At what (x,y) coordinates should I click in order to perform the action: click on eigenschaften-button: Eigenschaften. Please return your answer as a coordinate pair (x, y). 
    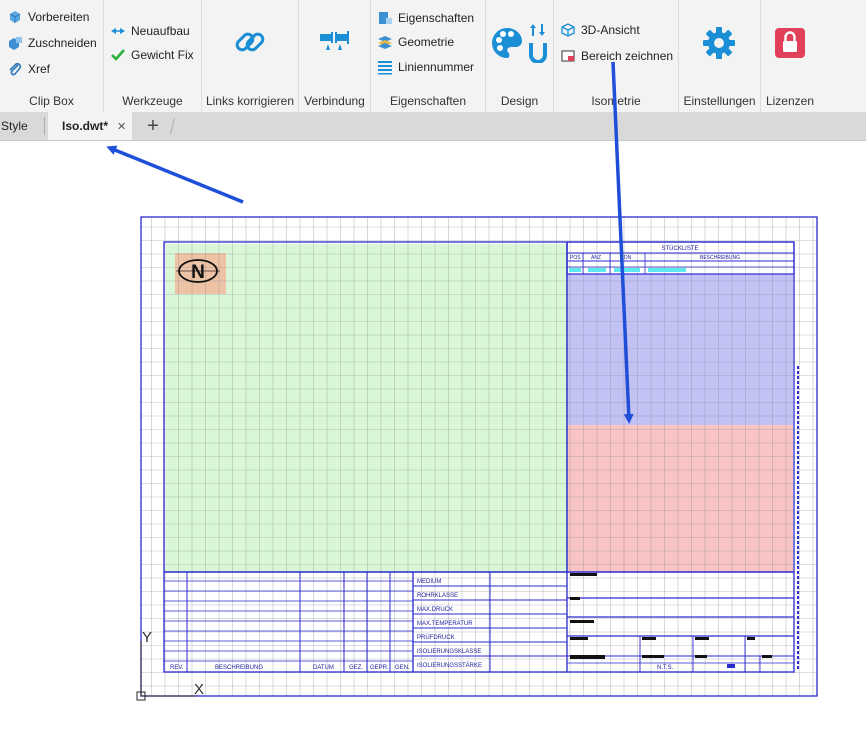
    Looking at the image, I should click on (425, 18).